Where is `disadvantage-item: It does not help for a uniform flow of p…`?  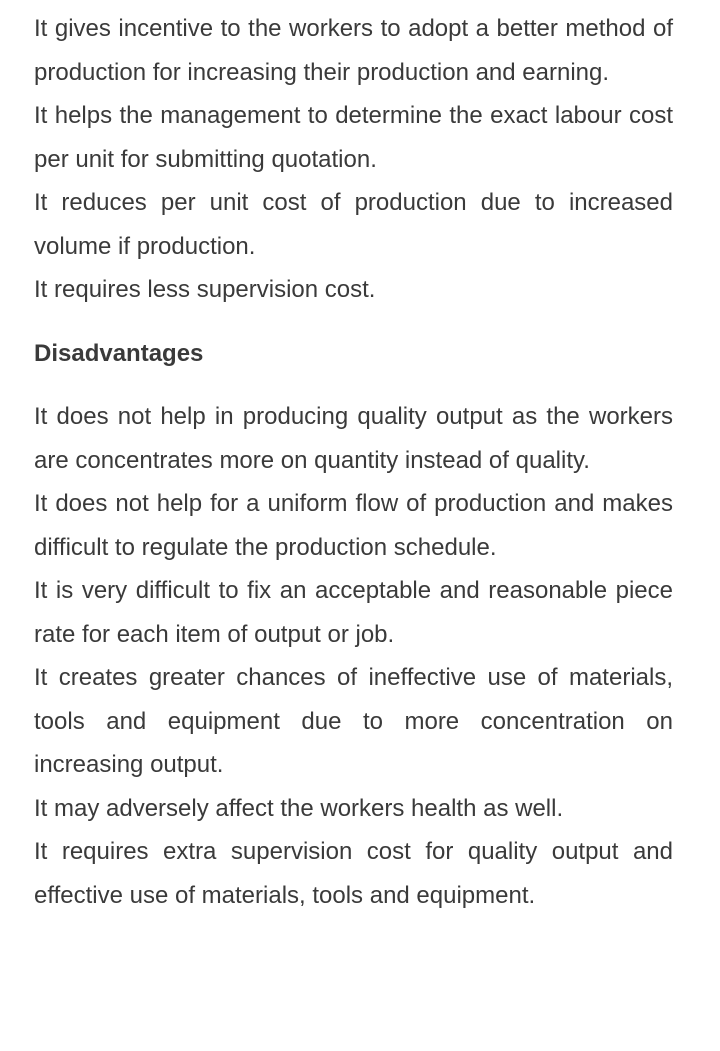 disadvantage-item: It does not help for a uniform flow of p… is located at coordinates (353, 525).